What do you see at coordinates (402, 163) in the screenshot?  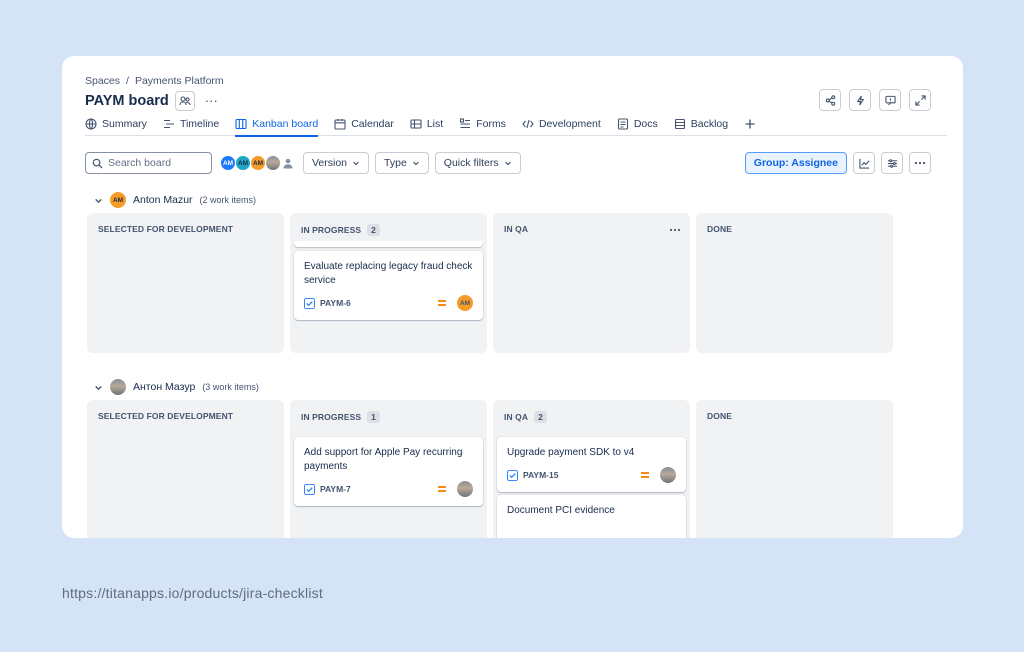 I see `type-filter-button: Type` at bounding box center [402, 163].